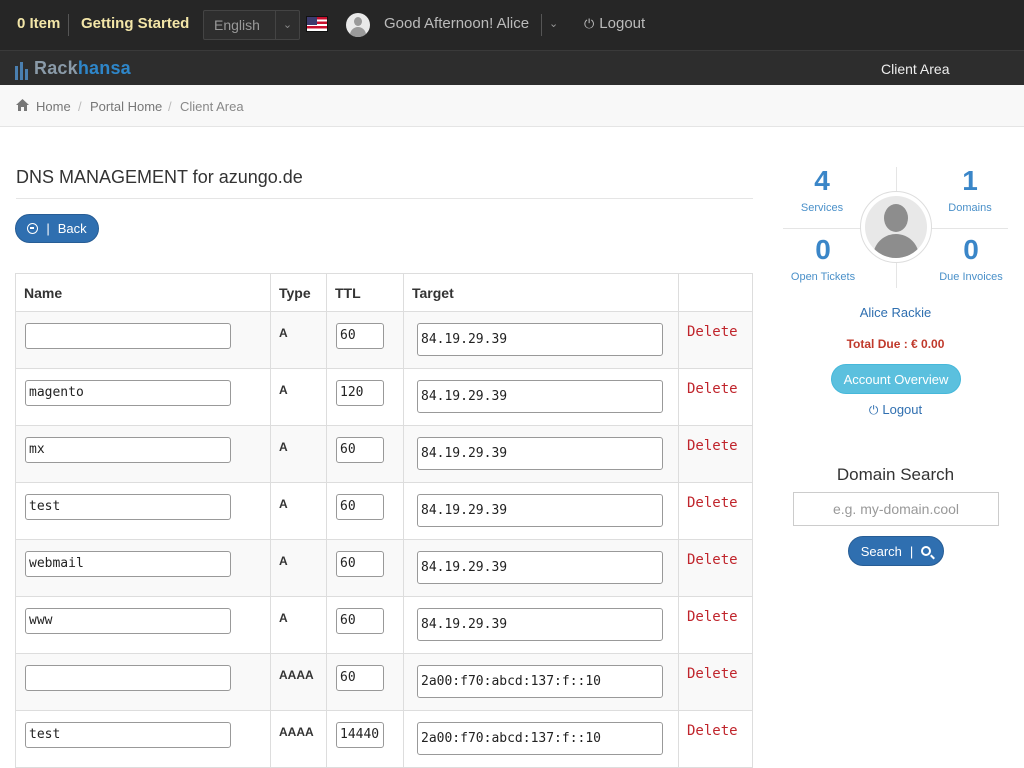  I want to click on domains-label: Domains, so click(970, 208).